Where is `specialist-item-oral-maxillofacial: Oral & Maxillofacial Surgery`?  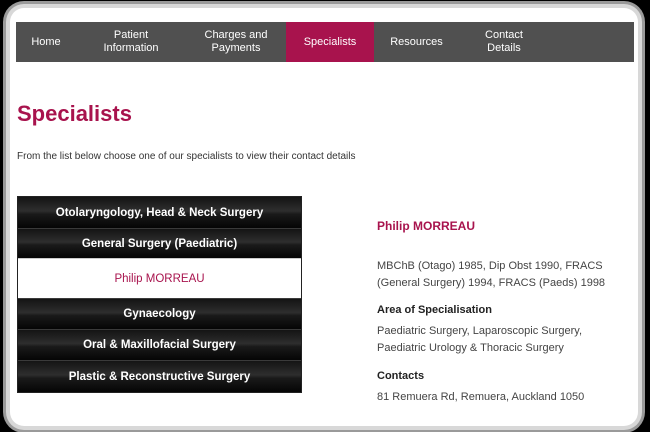
specialist-item-oral-maxillofacial: Oral & Maxillofacial Surgery is located at coordinates (159, 344).